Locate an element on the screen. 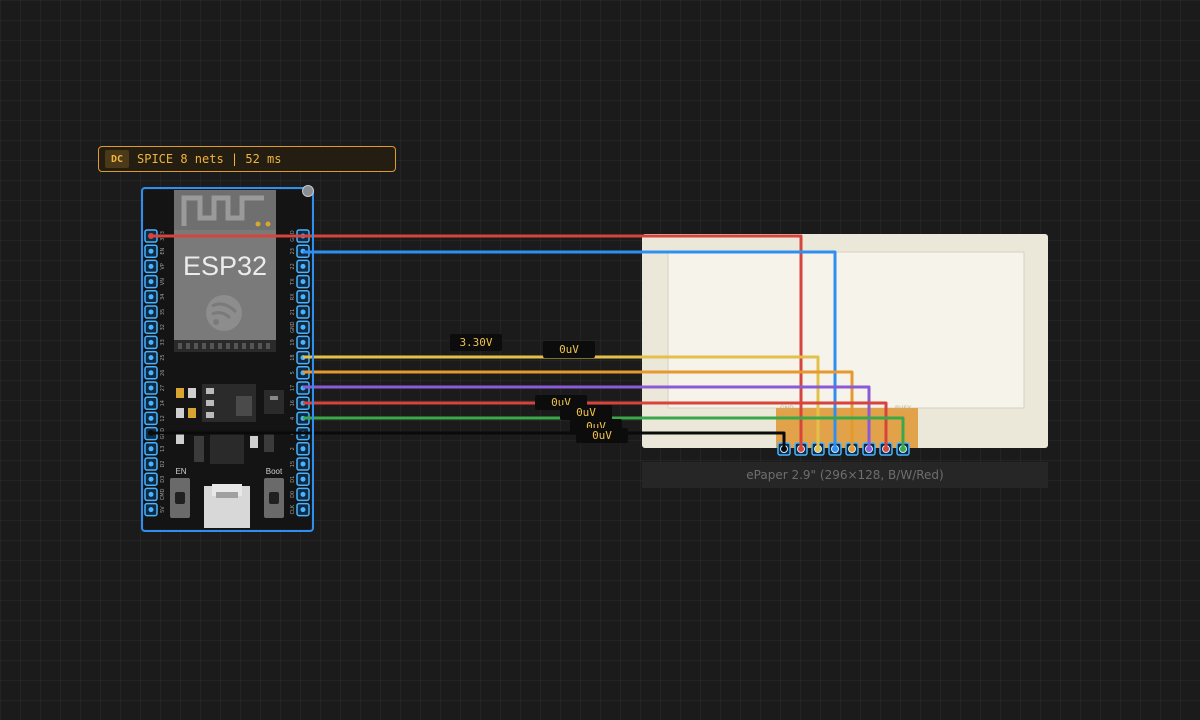 Image resolution: width=1200 pixels, height=720 pixels. voltage-label-gnd: 0uV is located at coordinates (602, 435).